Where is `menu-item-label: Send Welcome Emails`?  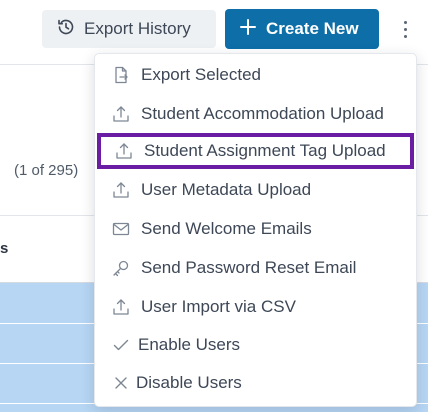 menu-item-label: Send Welcome Emails is located at coordinates (226, 228).